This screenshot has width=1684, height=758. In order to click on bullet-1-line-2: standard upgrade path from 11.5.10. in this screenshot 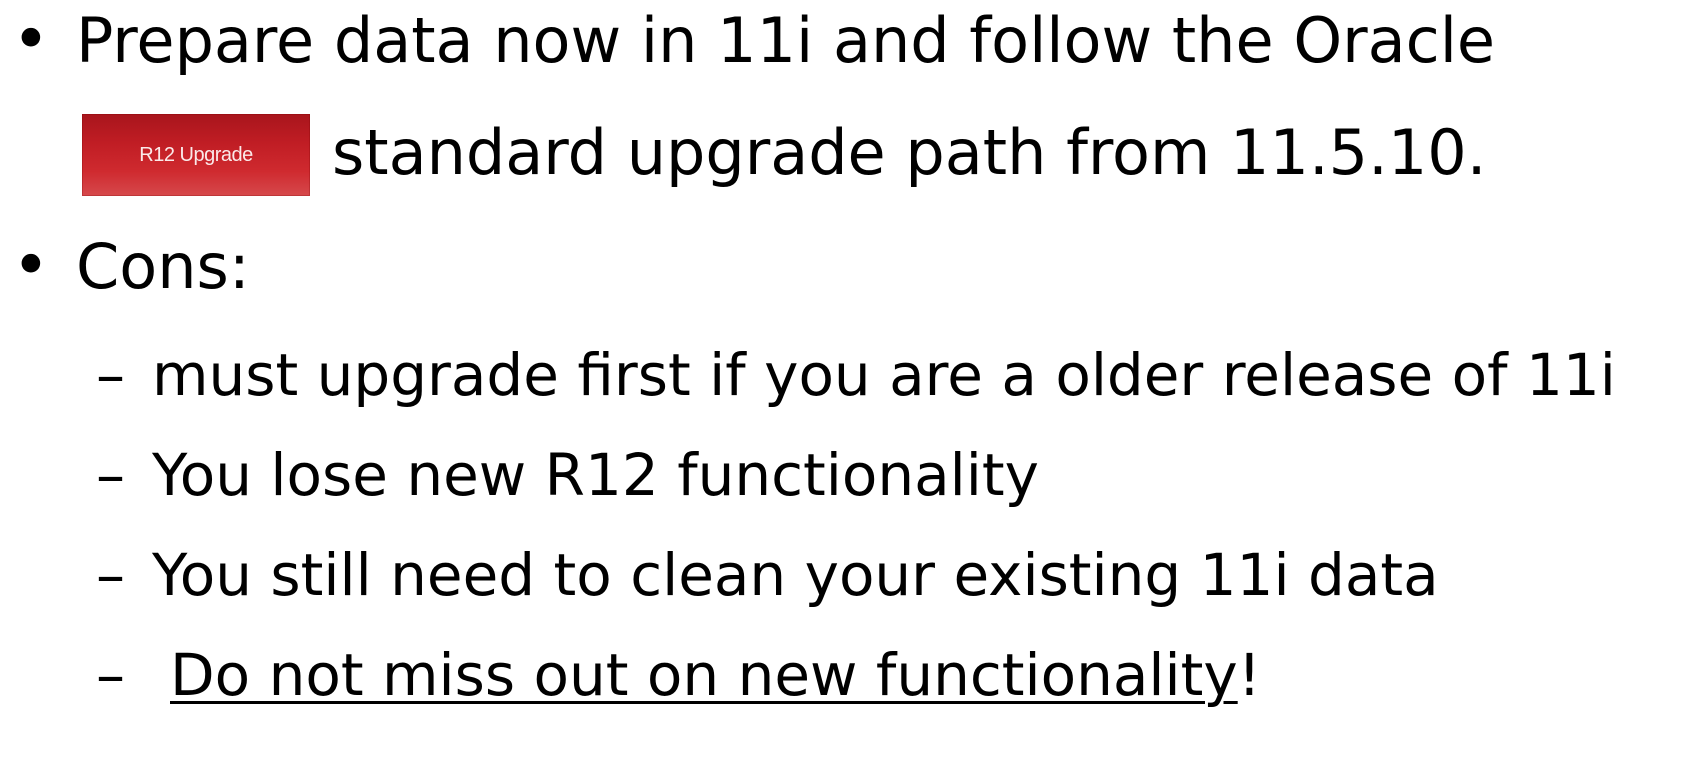, I will do `click(909, 152)`.